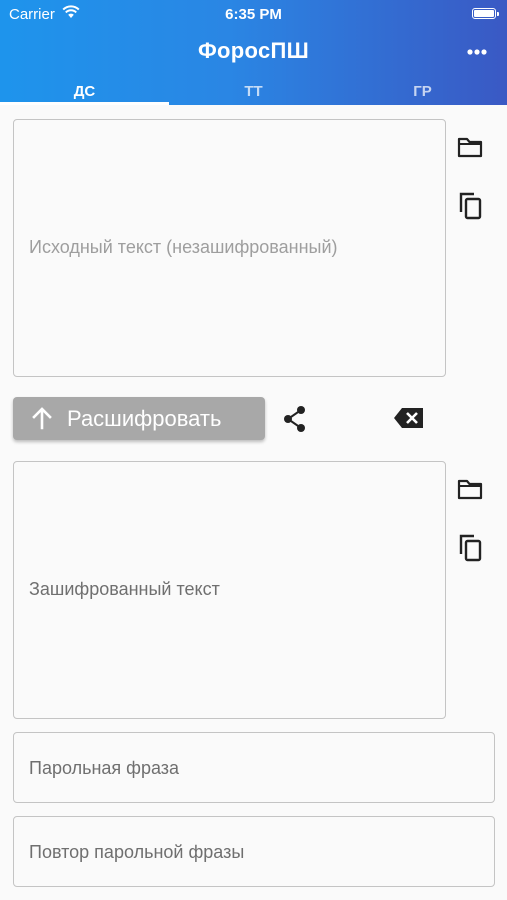  Describe the element at coordinates (253, 91) in the screenshot. I see `tab-tt: ТТ` at that location.